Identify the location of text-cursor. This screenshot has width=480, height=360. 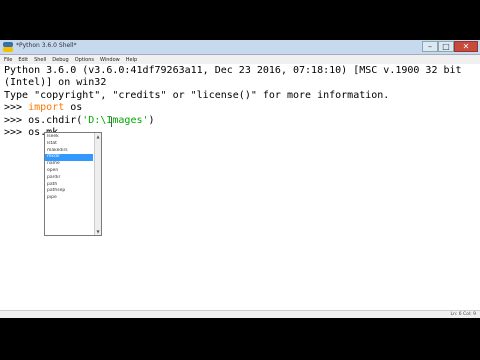
(111, 122).